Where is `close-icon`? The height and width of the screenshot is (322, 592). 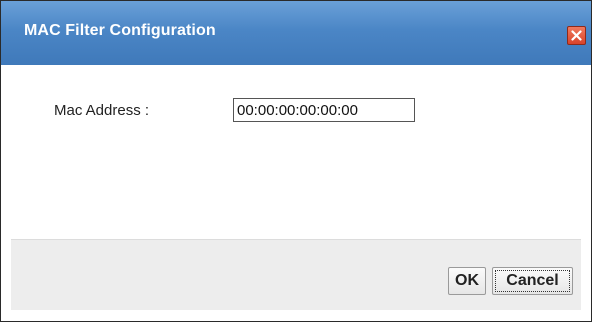
close-icon is located at coordinates (576, 35).